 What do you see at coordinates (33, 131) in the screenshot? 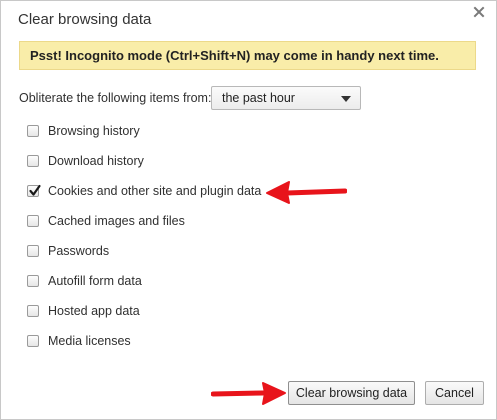
I see `browsing-history-checkbox` at bounding box center [33, 131].